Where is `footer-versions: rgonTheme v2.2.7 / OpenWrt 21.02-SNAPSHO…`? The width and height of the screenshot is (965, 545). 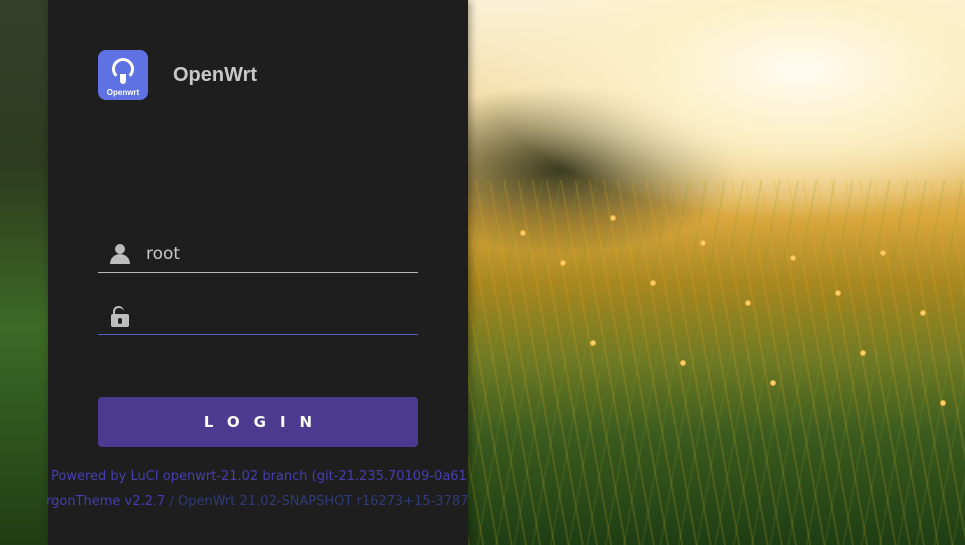 footer-versions: rgonTheme v2.2.7 / OpenWrt 21.02-SNAPSHO… is located at coordinates (257, 501).